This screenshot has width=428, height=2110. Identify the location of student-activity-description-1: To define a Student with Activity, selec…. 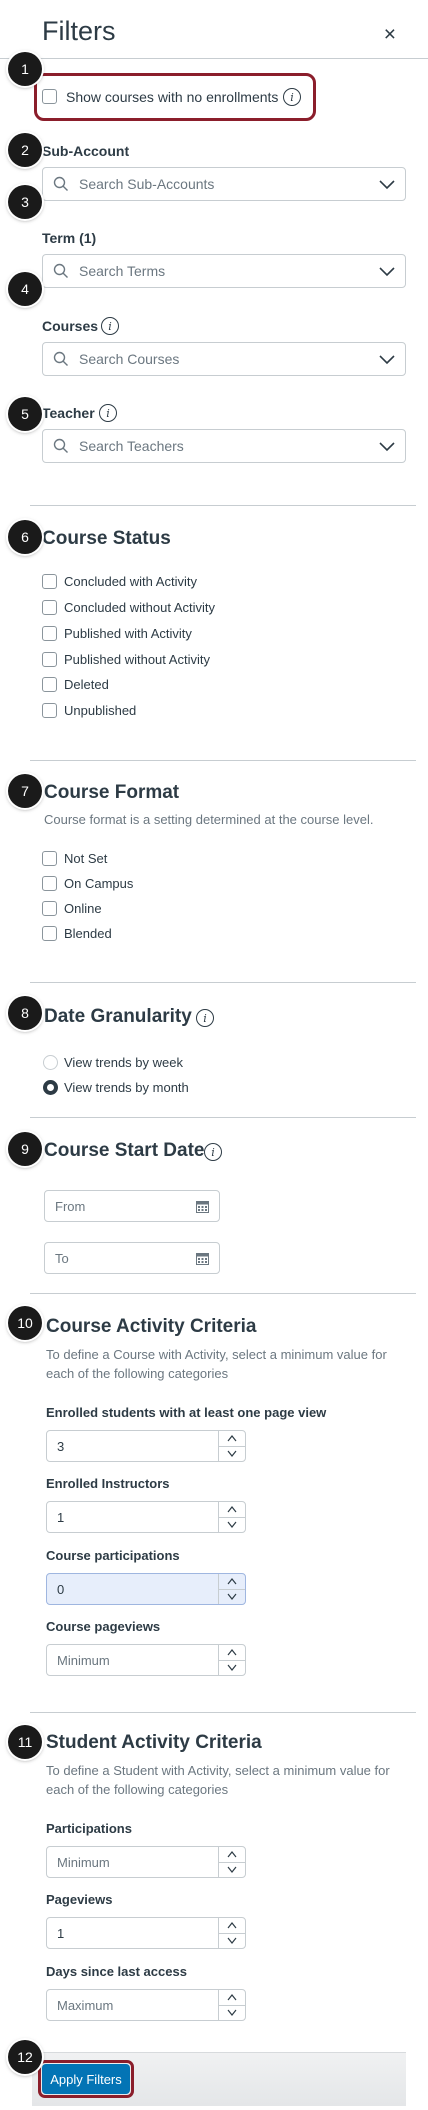
(218, 1770).